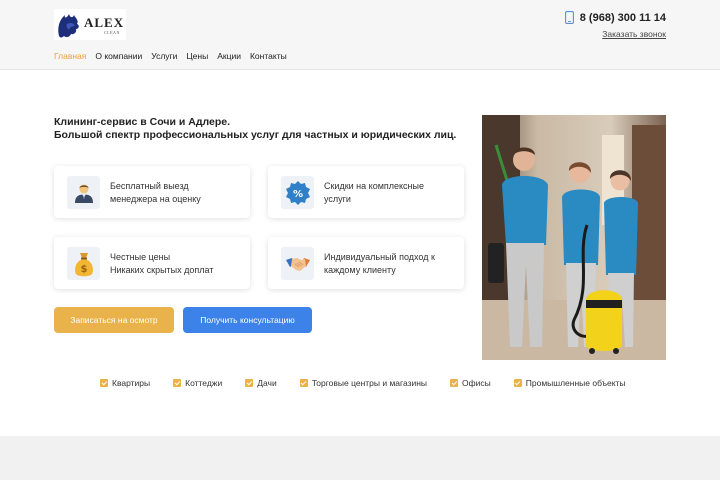 The height and width of the screenshot is (480, 720). I want to click on lion-logo-icon, so click(68, 26).